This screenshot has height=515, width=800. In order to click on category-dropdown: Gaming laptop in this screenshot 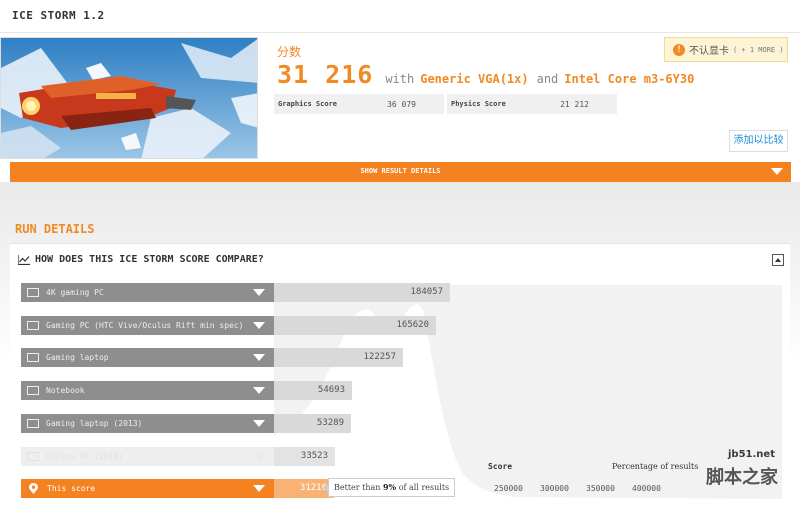, I will do `click(147, 357)`.